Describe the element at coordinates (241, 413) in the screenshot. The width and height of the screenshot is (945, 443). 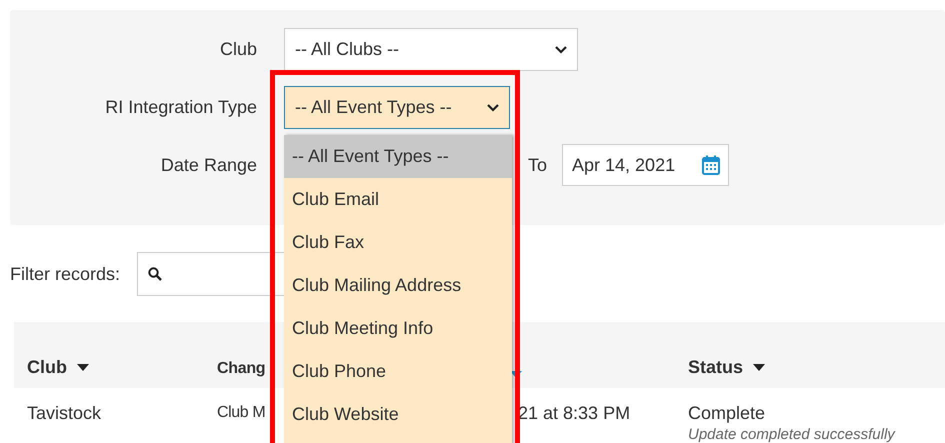
I see `table-cell-text: Club M` at that location.